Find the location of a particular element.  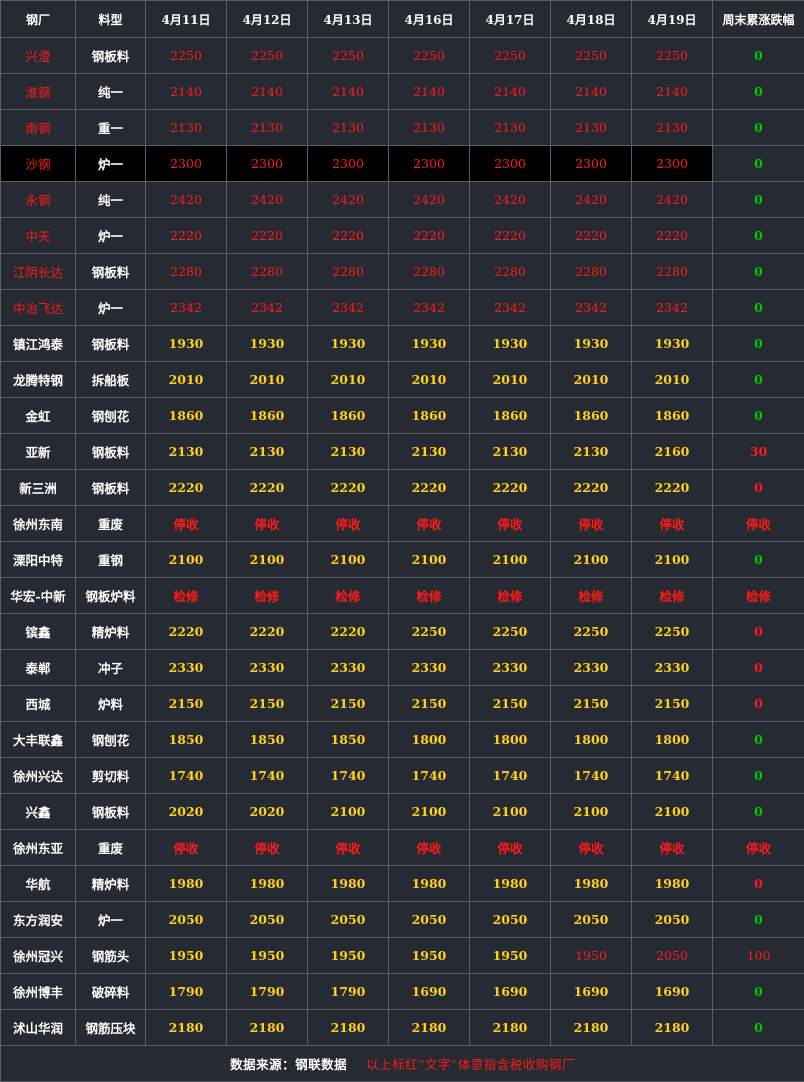

footer-note: 以上标红“文字”体意指含税收购钢厂 is located at coordinates (470, 1064).